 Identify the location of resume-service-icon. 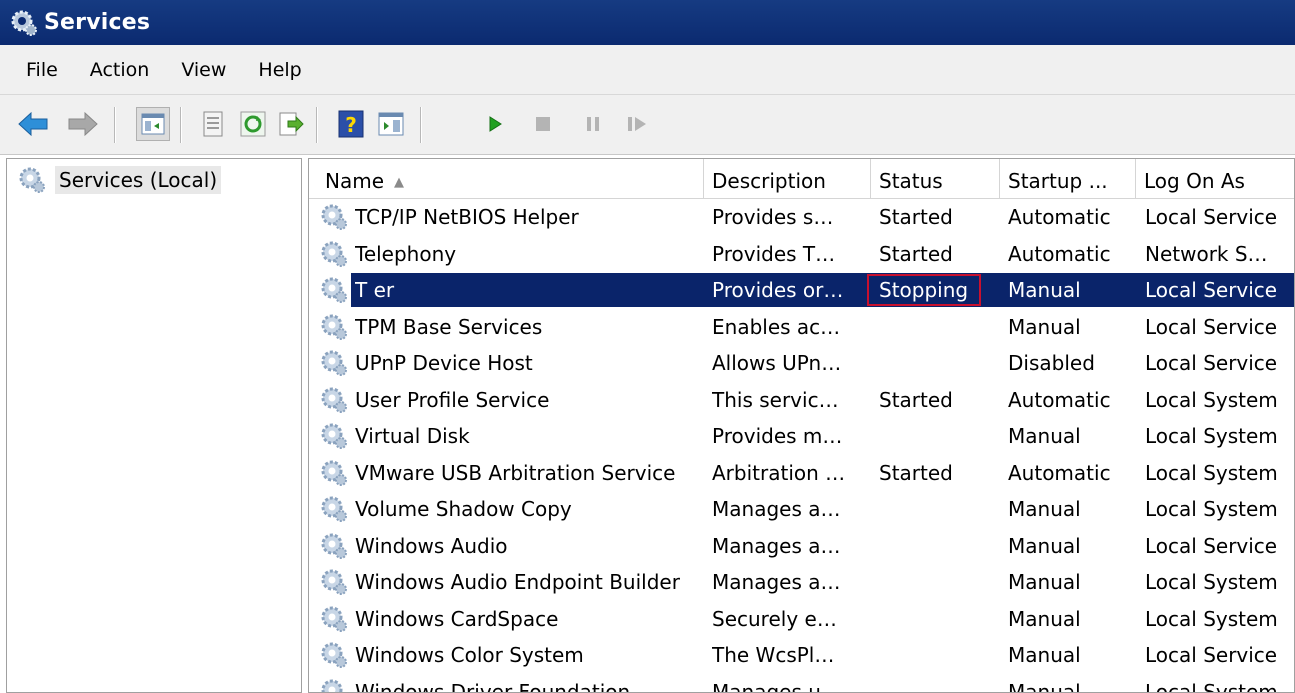
(637, 124).